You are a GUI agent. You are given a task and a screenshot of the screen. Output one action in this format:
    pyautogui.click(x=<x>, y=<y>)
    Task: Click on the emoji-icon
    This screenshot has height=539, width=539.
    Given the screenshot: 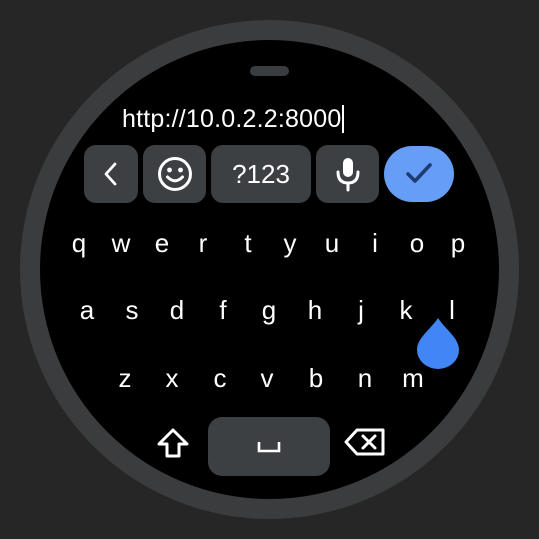 What is the action you would take?
    pyautogui.click(x=174, y=174)
    